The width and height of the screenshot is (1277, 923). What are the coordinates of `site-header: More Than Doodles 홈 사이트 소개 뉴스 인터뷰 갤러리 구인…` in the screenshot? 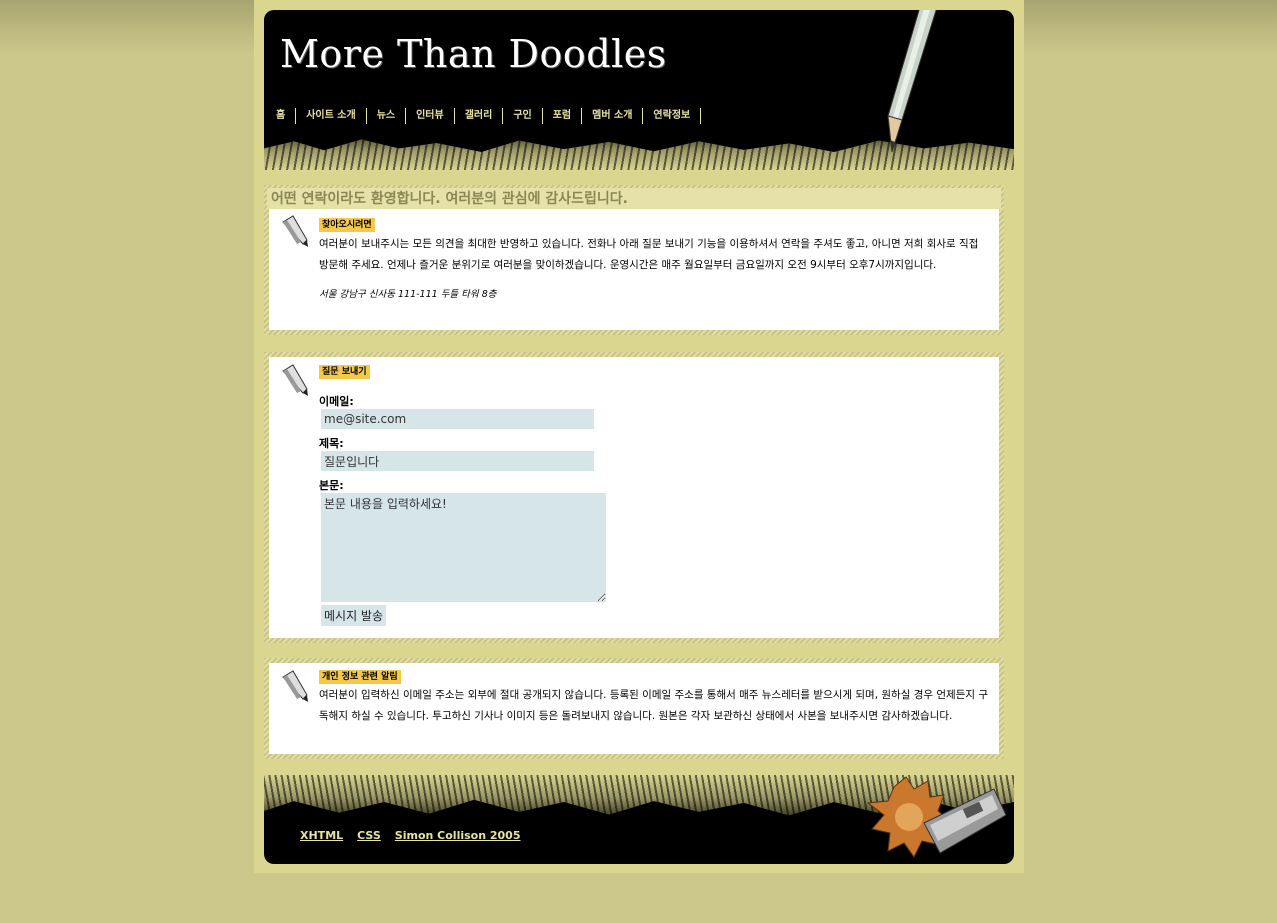 It's located at (639, 90).